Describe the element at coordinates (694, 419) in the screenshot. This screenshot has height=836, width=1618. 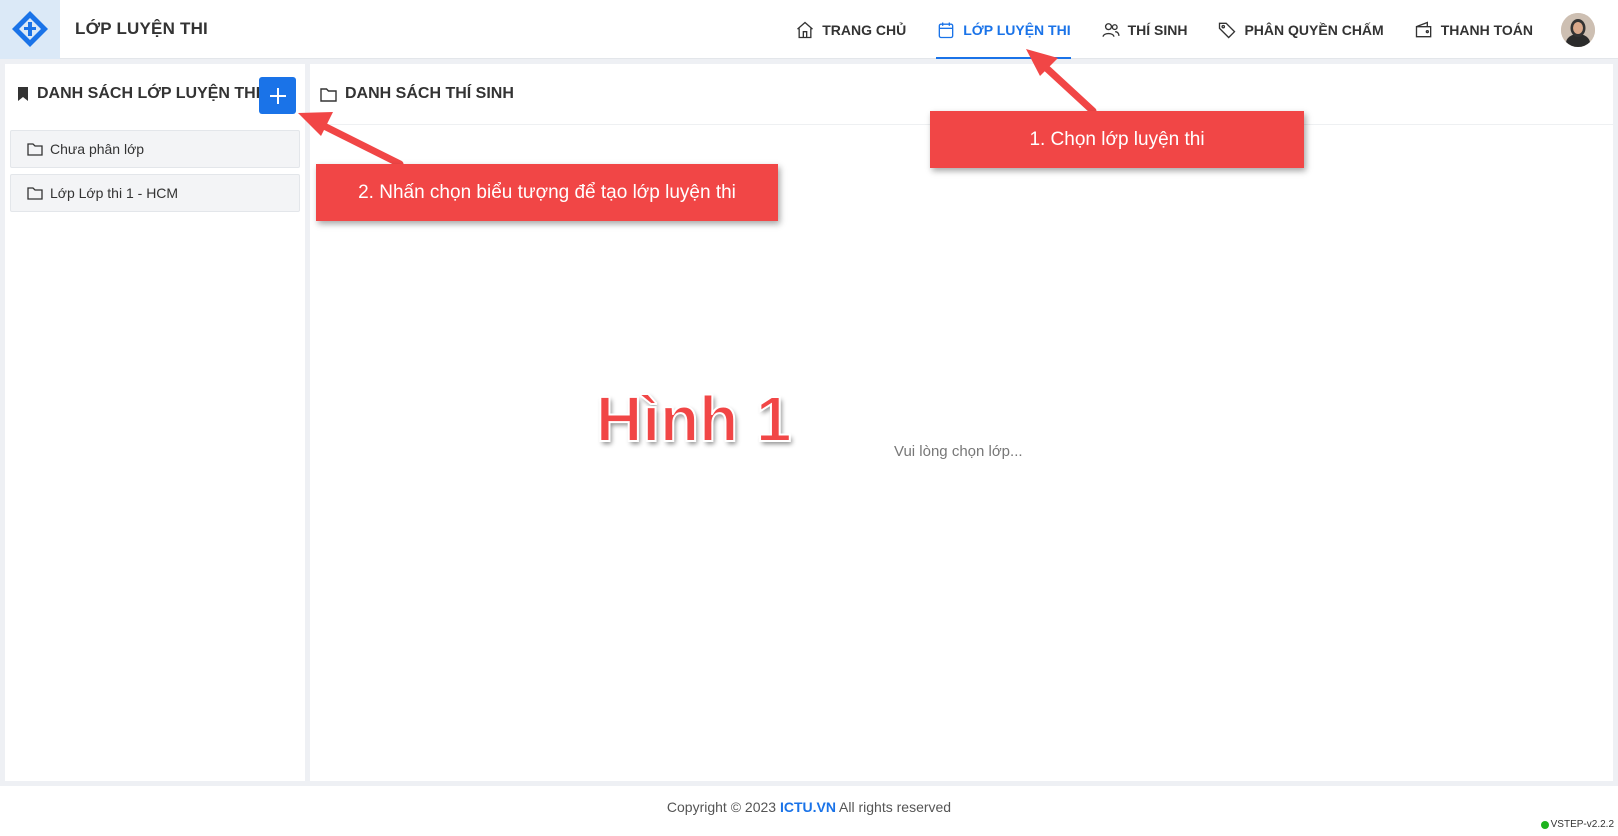
I see `figure-label: Hình 1` at that location.